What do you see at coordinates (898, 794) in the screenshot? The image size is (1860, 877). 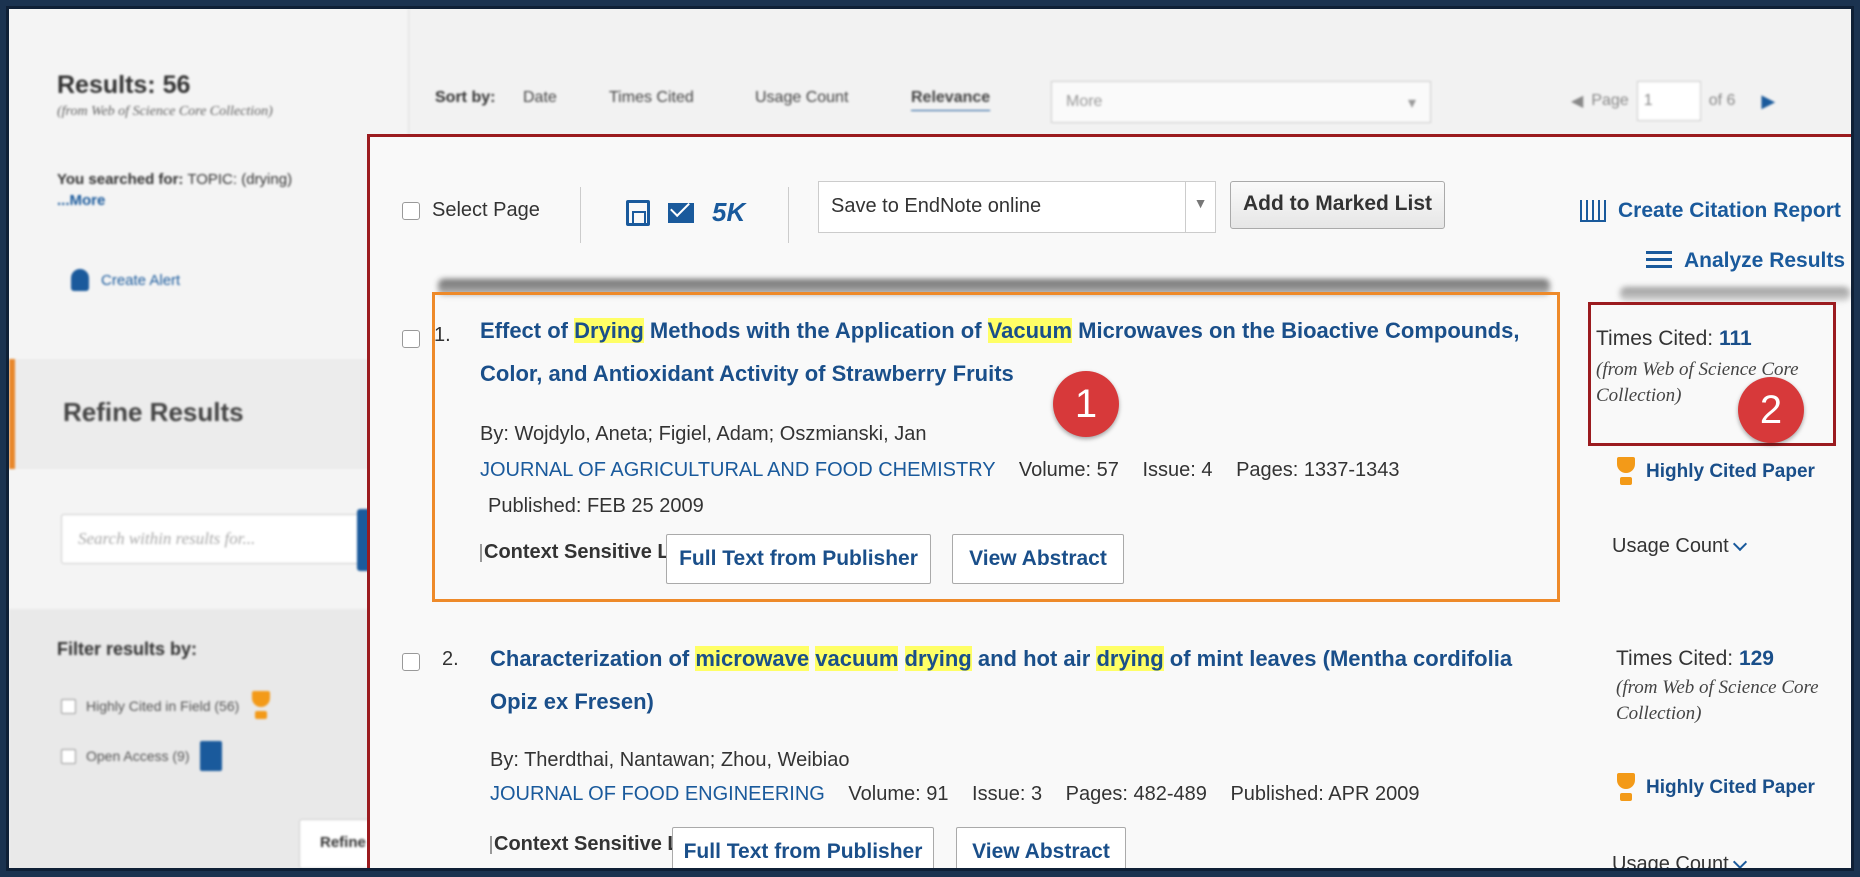 I see `record-volume: Volume: 91` at bounding box center [898, 794].